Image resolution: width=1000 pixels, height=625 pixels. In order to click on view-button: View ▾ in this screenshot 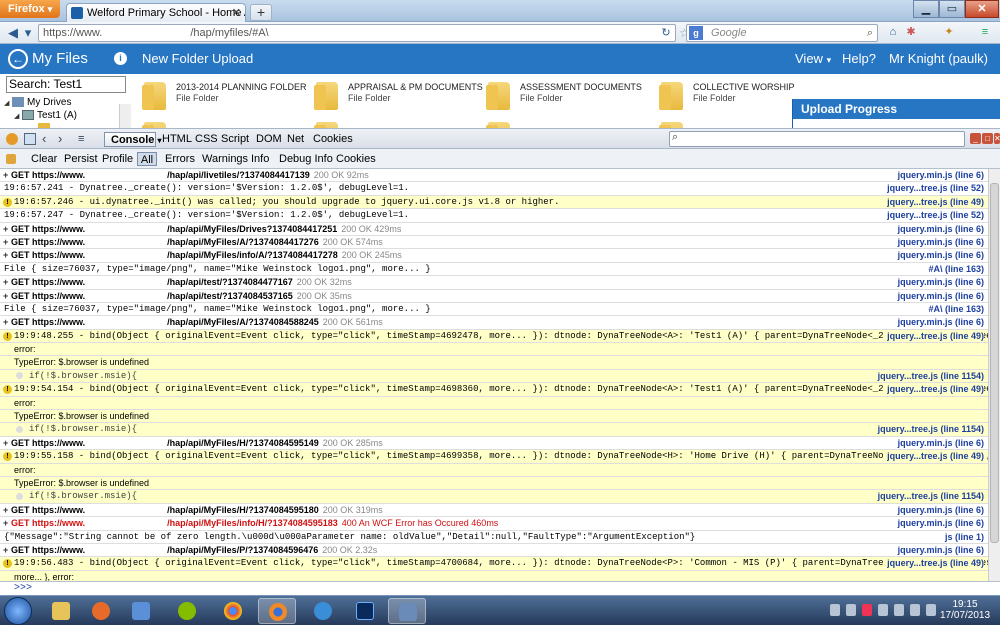, I will do `click(813, 59)`.